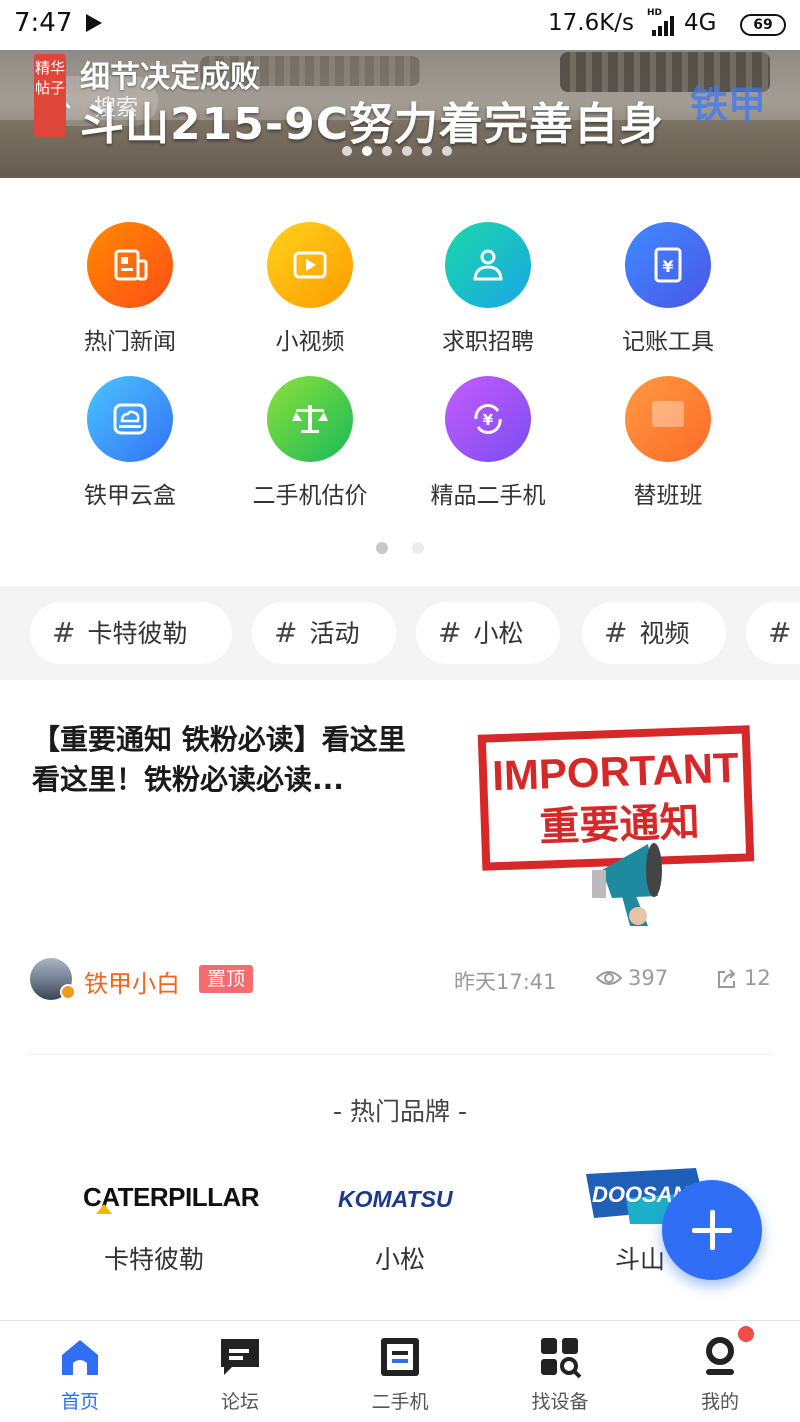  What do you see at coordinates (240, 1357) in the screenshot?
I see `chat-icon` at bounding box center [240, 1357].